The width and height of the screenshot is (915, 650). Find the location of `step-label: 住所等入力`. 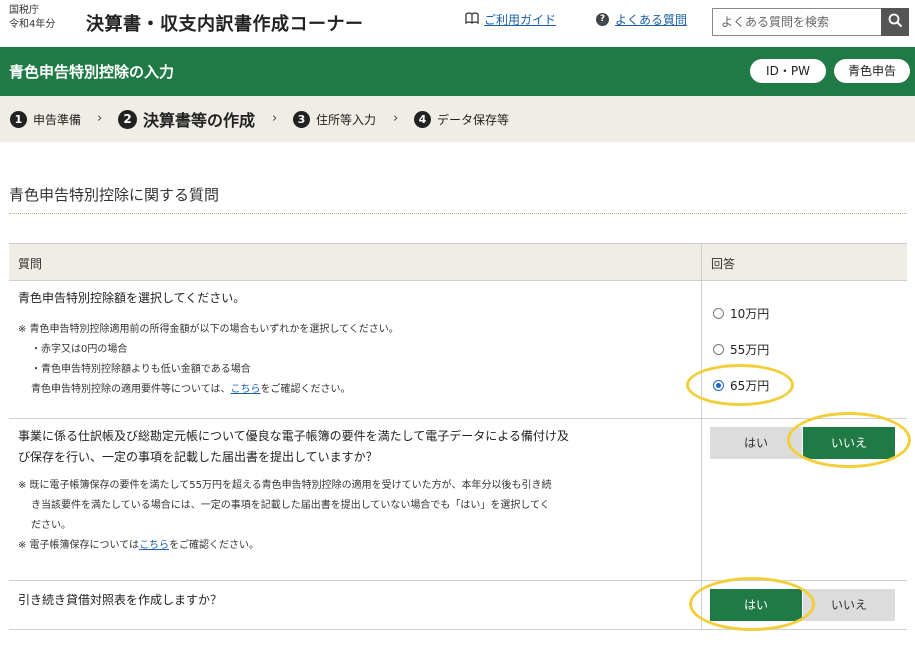

step-label: 住所等入力 is located at coordinates (346, 119).